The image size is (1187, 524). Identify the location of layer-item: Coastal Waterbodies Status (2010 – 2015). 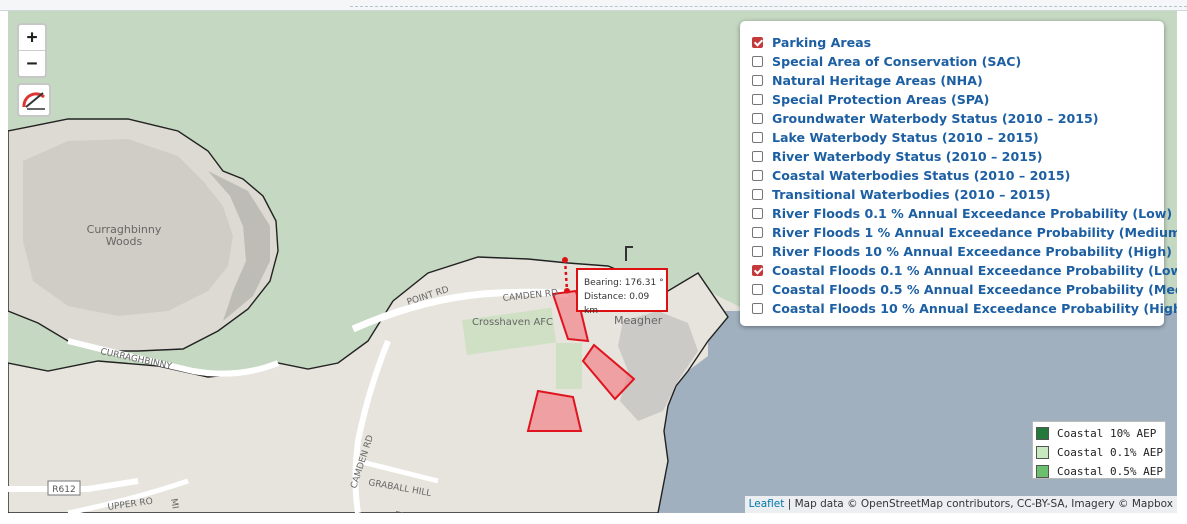
(958, 175).